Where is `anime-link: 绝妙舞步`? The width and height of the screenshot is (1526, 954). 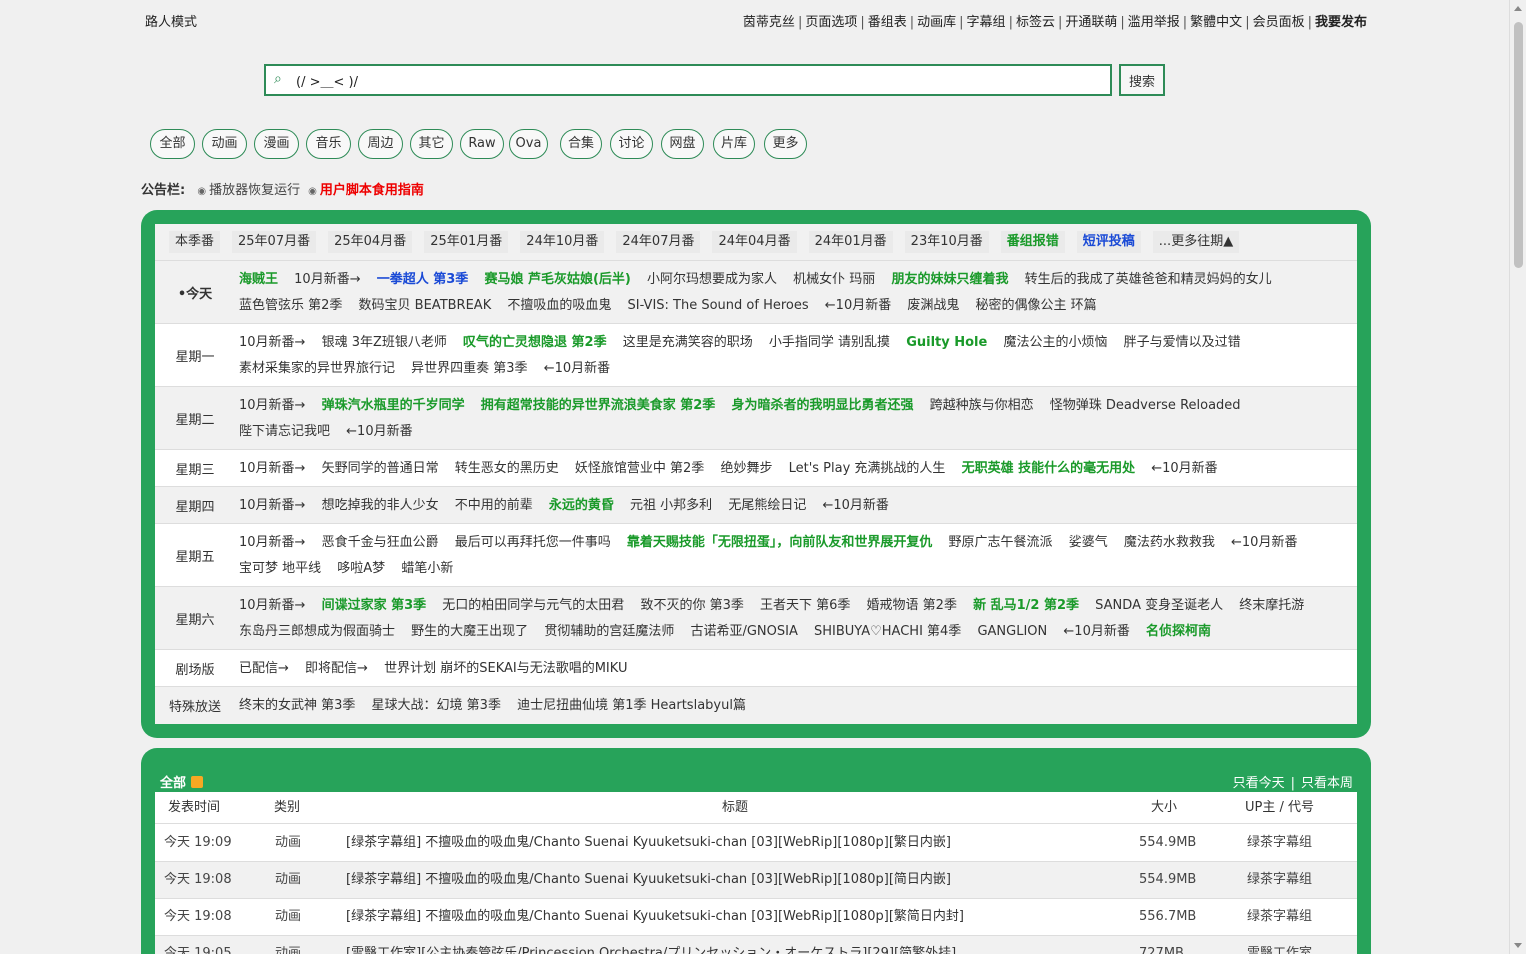 anime-link: 绝妙舞步 is located at coordinates (746, 468).